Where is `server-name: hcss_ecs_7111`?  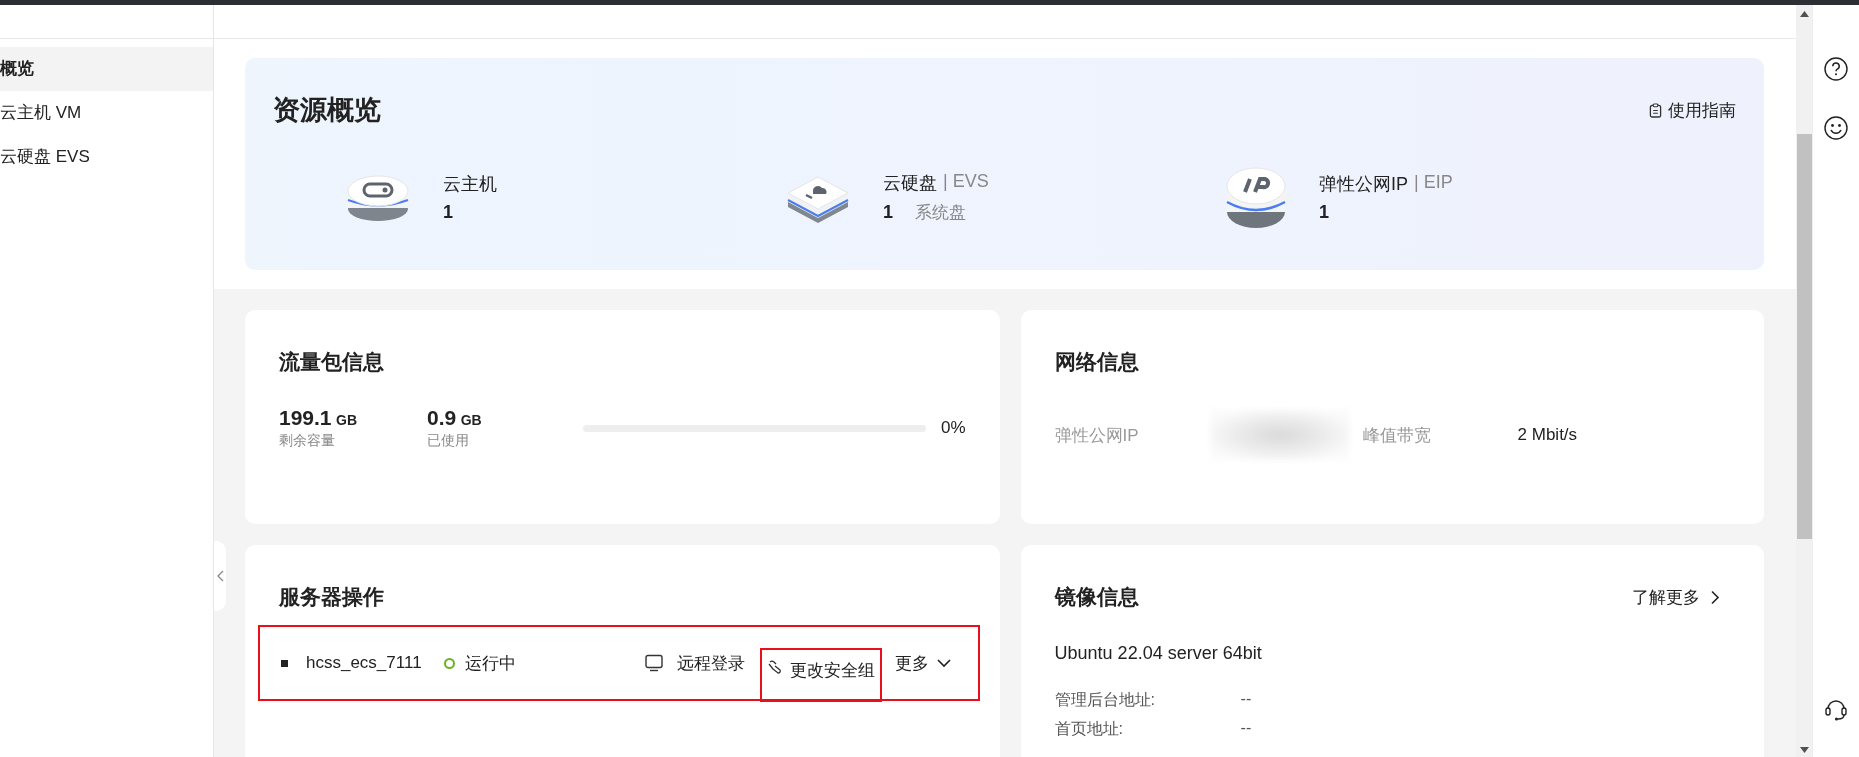 server-name: hcss_ecs_7111 is located at coordinates (364, 663).